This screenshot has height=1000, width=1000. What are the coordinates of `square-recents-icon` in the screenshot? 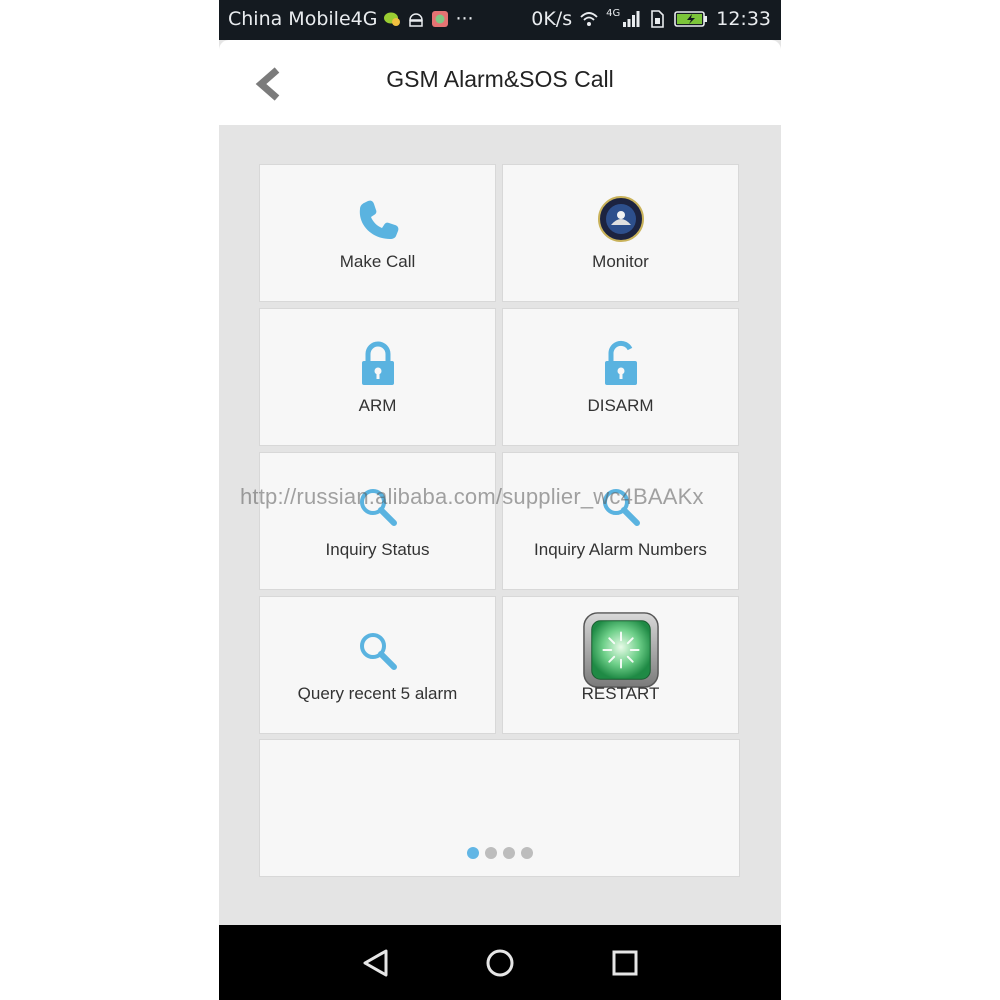 It's located at (625, 963).